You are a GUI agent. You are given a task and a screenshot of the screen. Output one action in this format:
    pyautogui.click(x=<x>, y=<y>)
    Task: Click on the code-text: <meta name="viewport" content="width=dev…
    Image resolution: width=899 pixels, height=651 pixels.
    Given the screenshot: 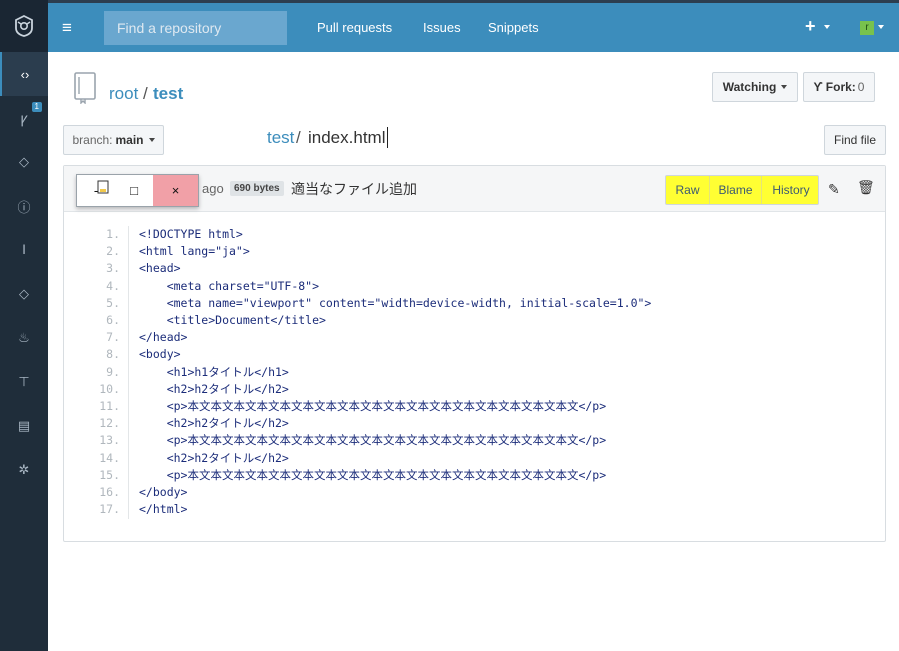 What is the action you would take?
    pyautogui.click(x=395, y=302)
    